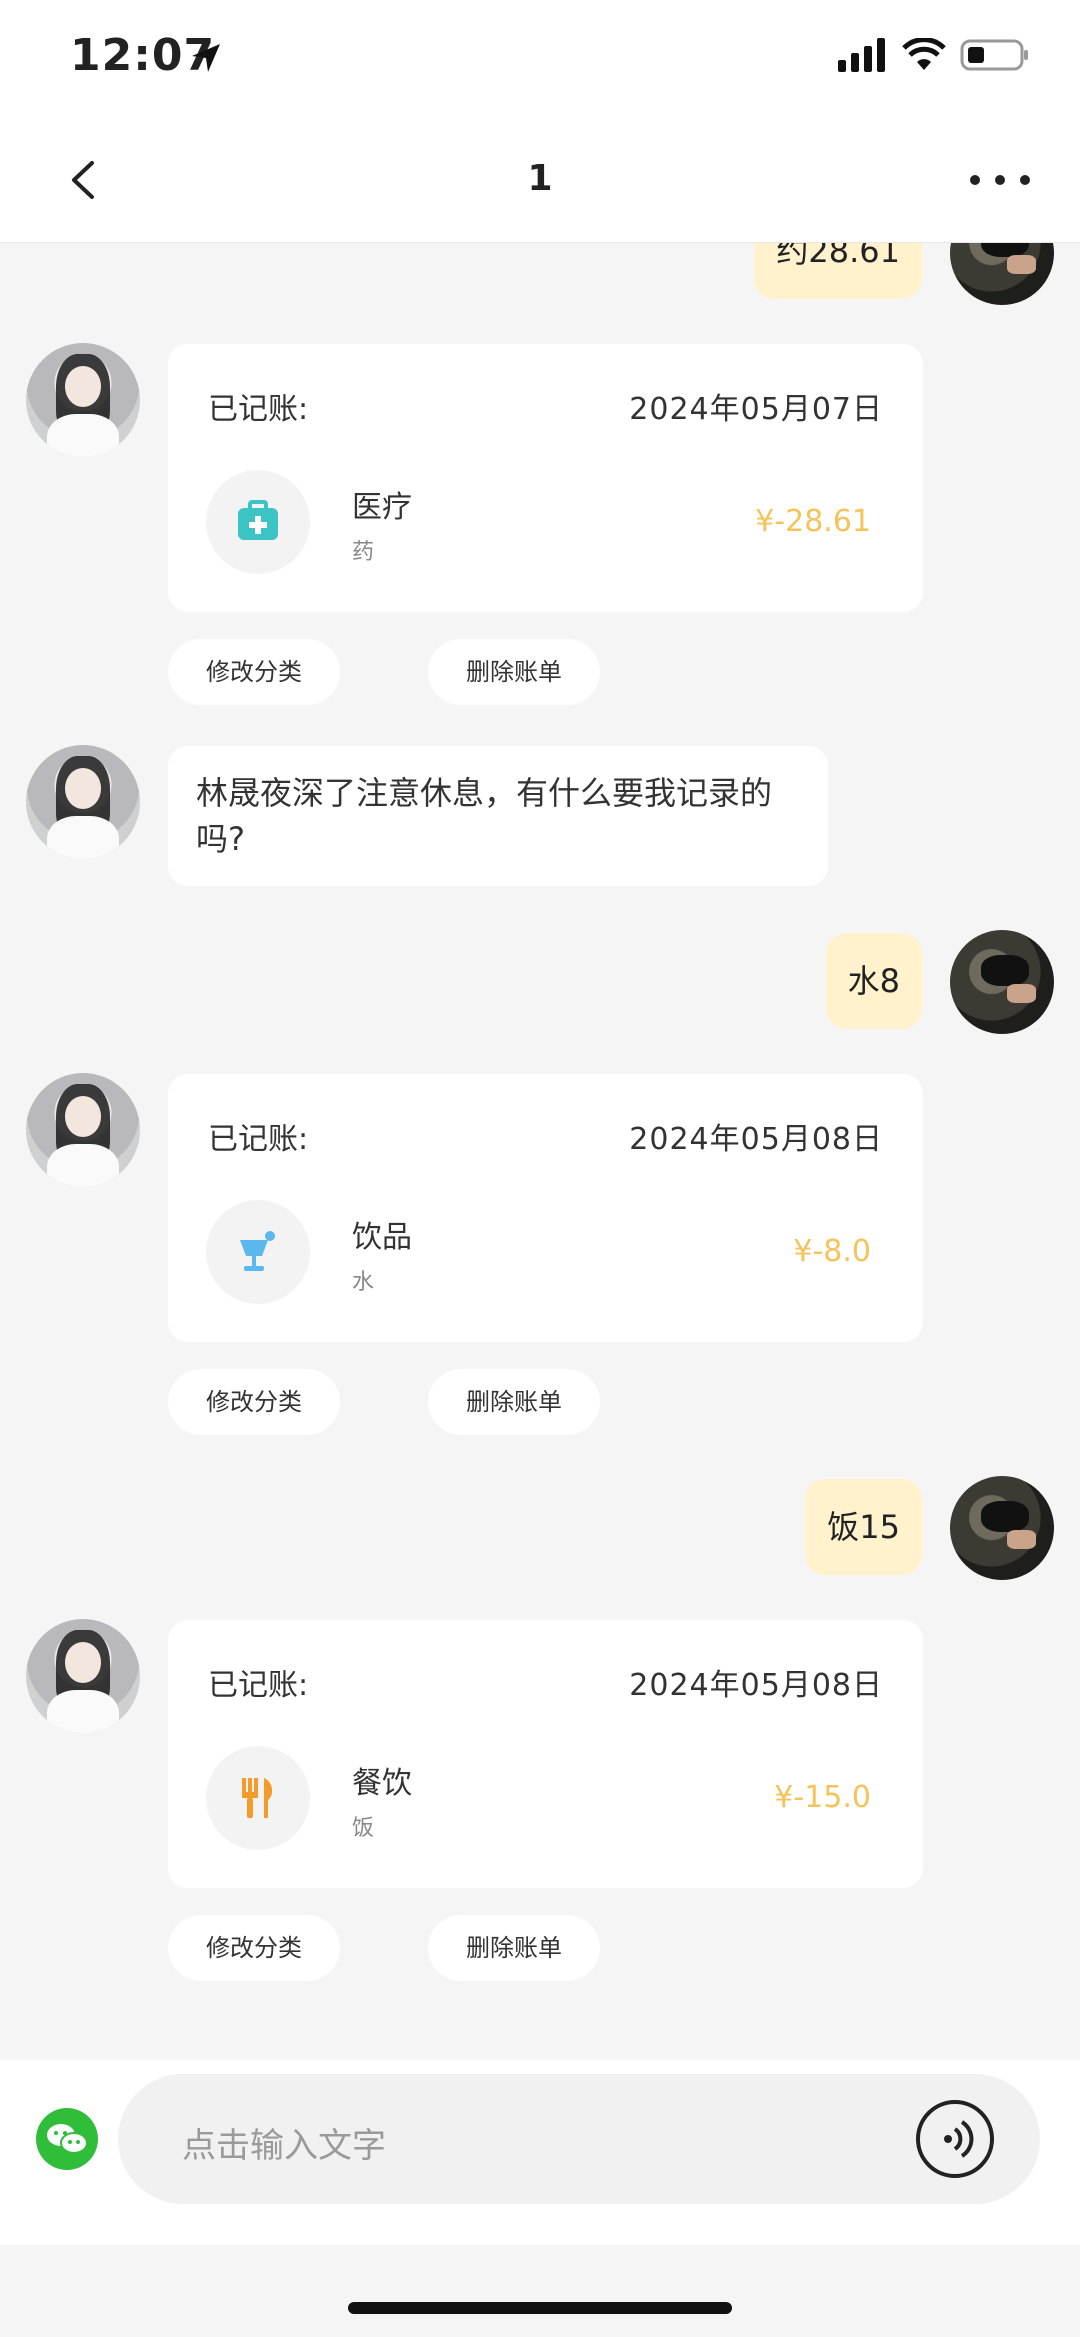 The width and height of the screenshot is (1080, 2337). What do you see at coordinates (545, 1754) in the screenshot?
I see `bill-card: 已记账: 2024年05月08日 餐饮 饭 ¥-15.0` at bounding box center [545, 1754].